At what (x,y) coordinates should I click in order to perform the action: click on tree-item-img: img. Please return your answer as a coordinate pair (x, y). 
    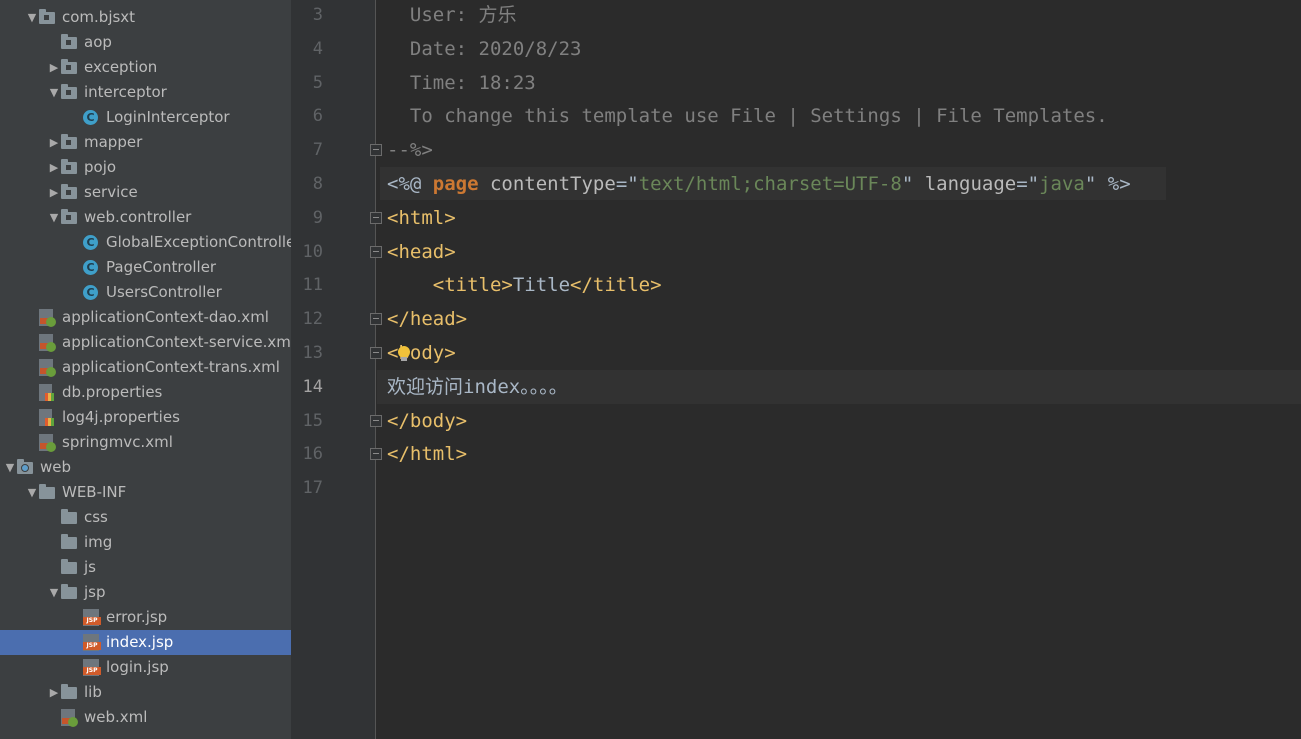
    Looking at the image, I should click on (145, 542).